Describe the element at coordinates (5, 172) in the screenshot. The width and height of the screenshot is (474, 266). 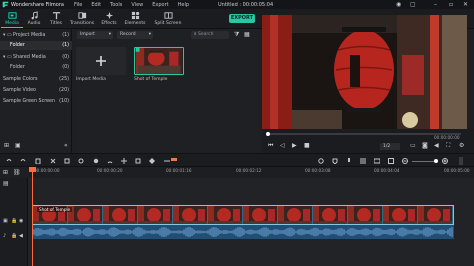
I see `add-track-icon: ⊞` at that location.